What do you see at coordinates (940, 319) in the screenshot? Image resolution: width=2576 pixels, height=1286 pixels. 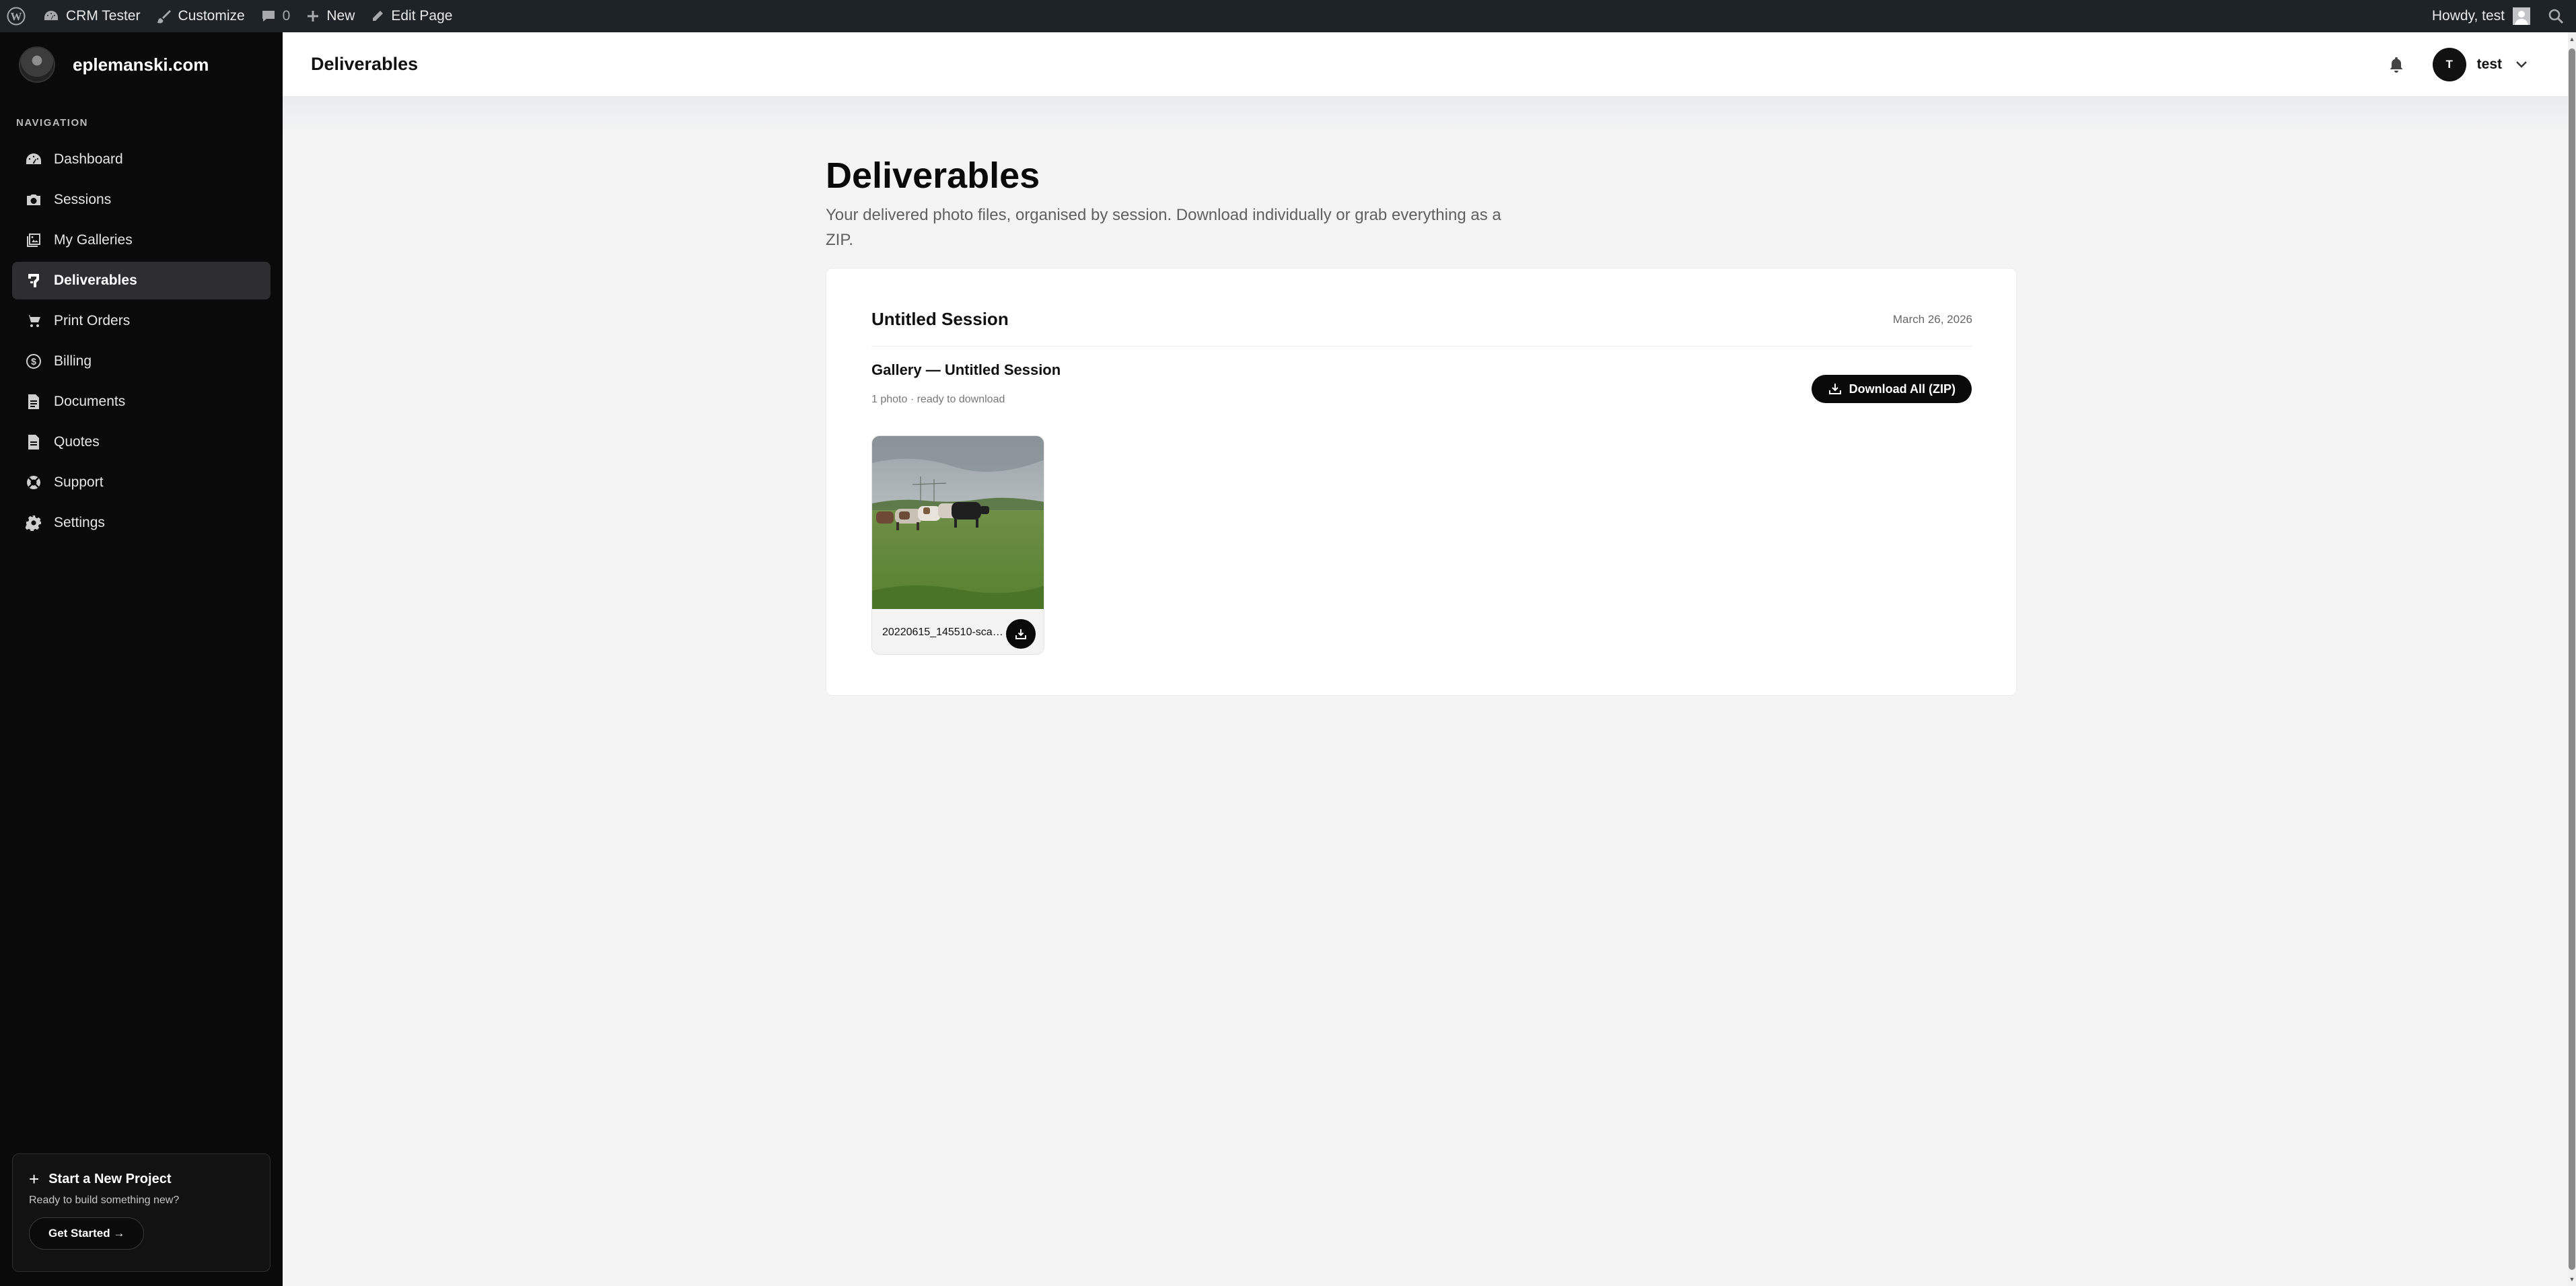 I see `session-title: Untitled Session` at bounding box center [940, 319].